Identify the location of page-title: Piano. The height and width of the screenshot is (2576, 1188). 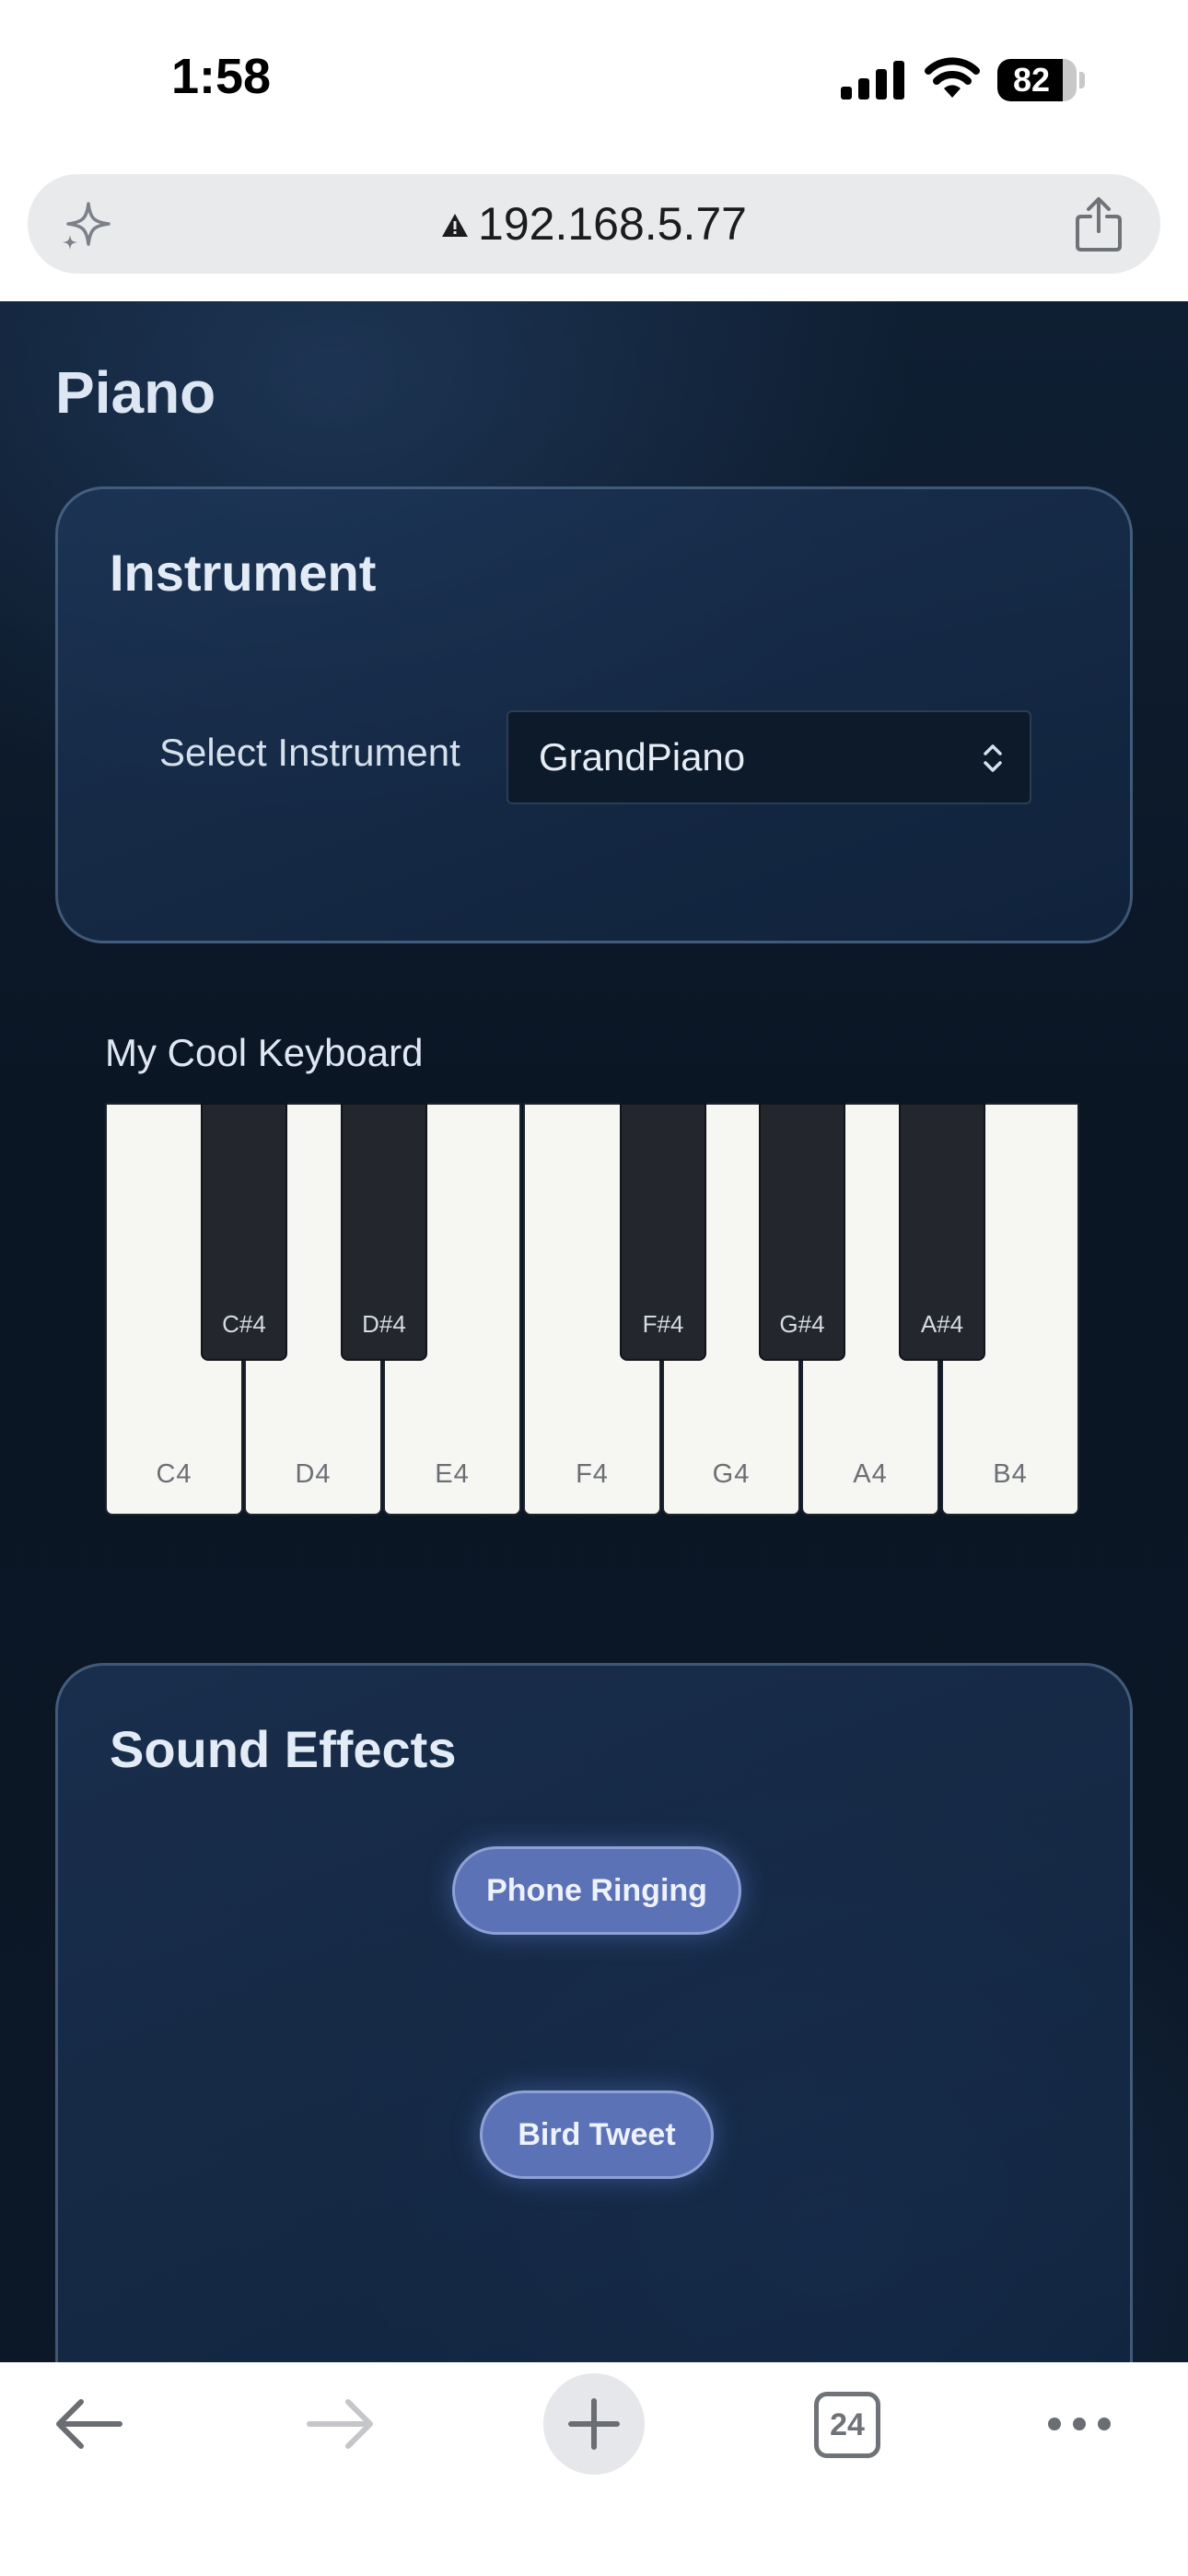
(135, 392).